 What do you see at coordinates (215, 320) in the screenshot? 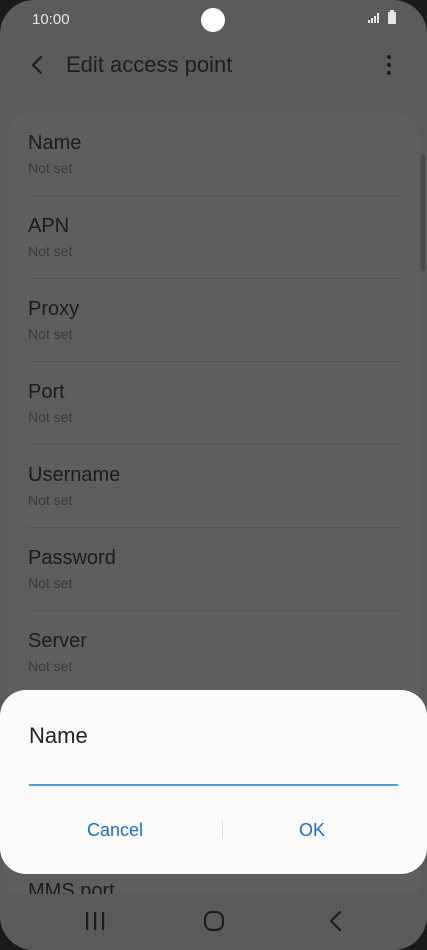
I see `field-proxy: Proxy Not set` at bounding box center [215, 320].